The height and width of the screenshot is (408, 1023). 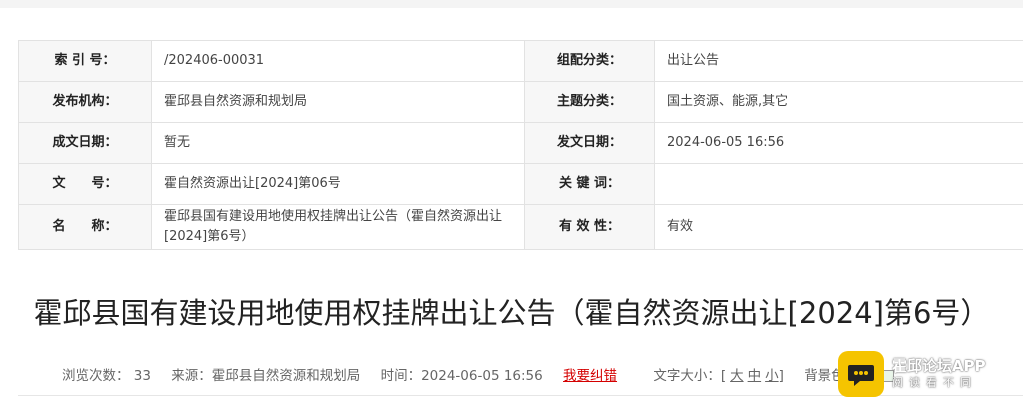 What do you see at coordinates (85, 102) in the screenshot?
I see `publisher-label: 发布机构：` at bounding box center [85, 102].